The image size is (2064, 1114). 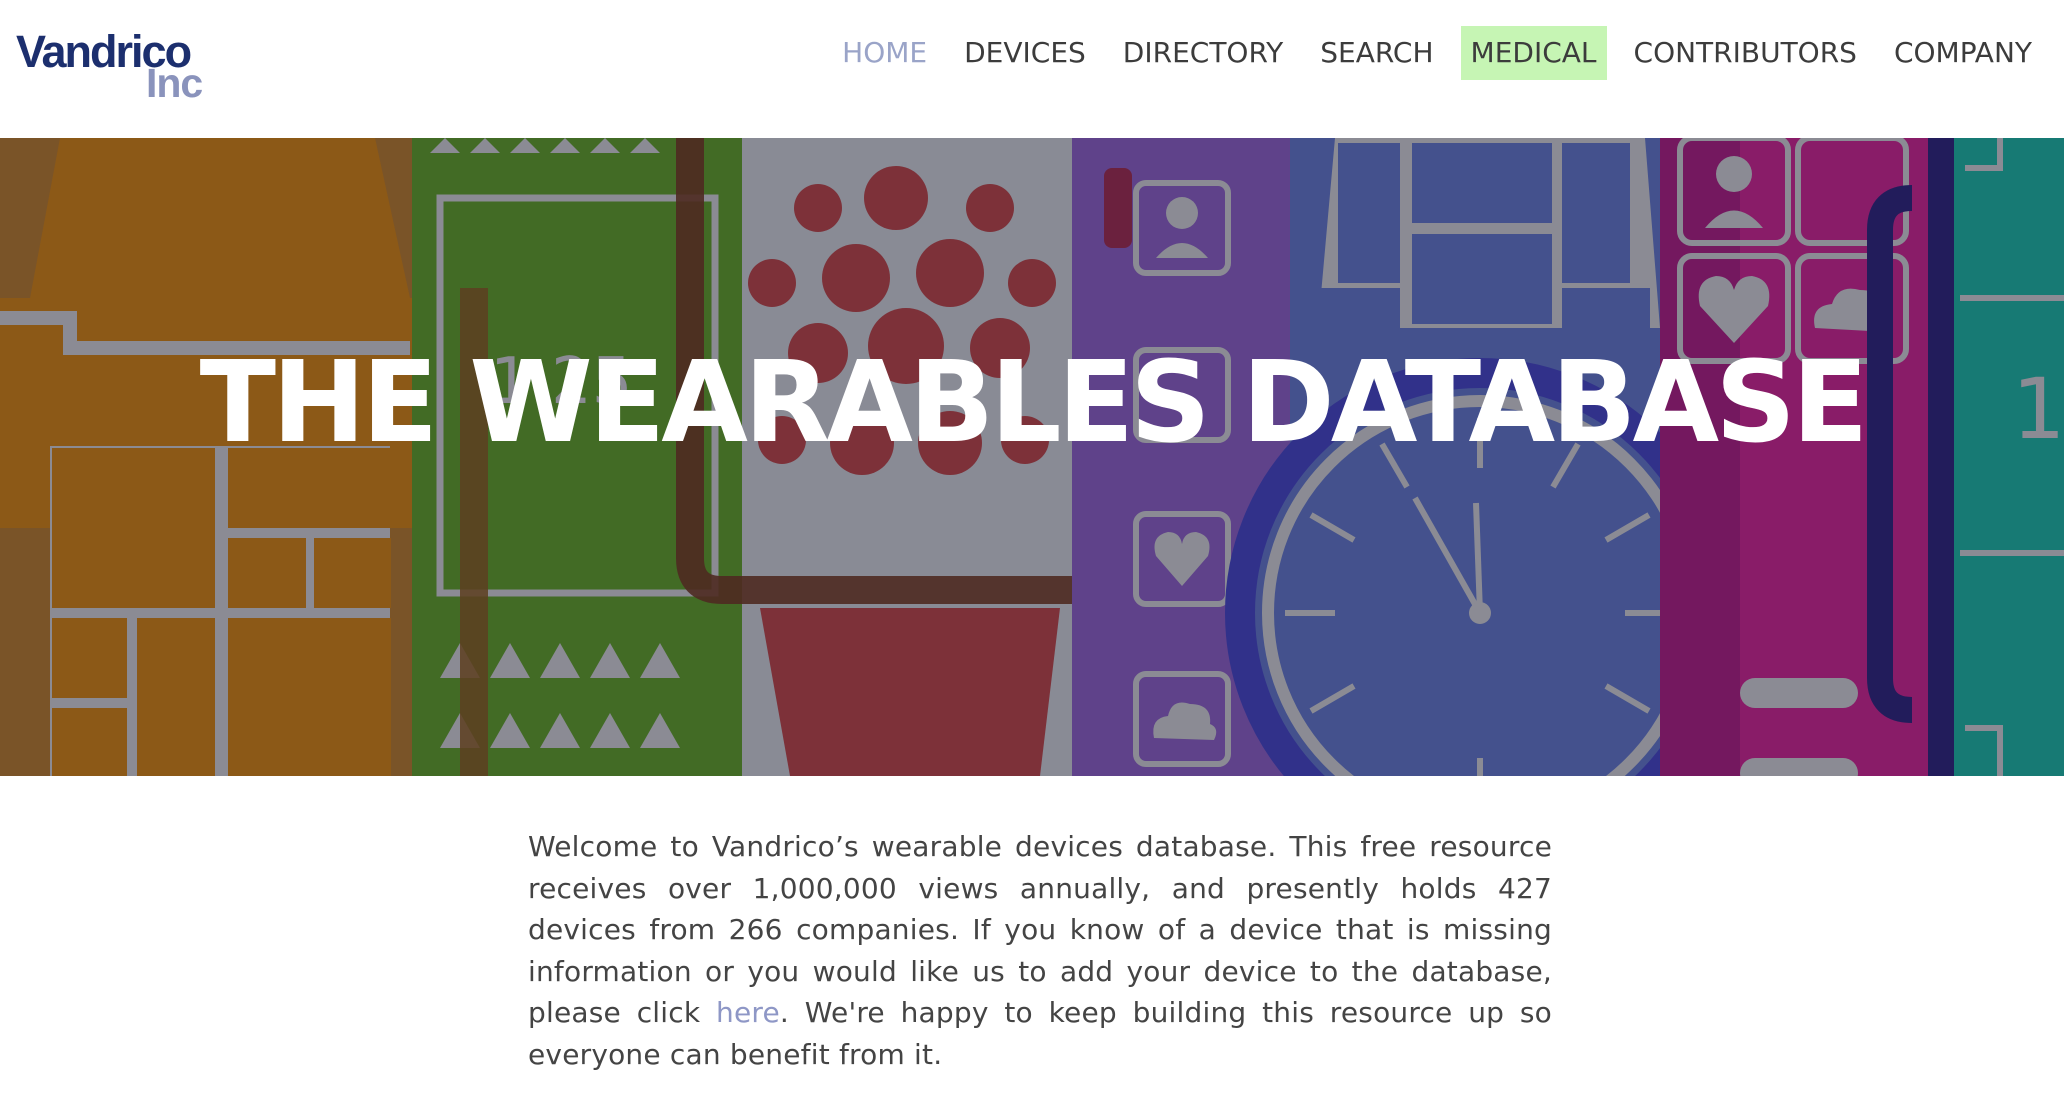 What do you see at coordinates (1025, 53) in the screenshot?
I see `nav-devices: DEVICES` at bounding box center [1025, 53].